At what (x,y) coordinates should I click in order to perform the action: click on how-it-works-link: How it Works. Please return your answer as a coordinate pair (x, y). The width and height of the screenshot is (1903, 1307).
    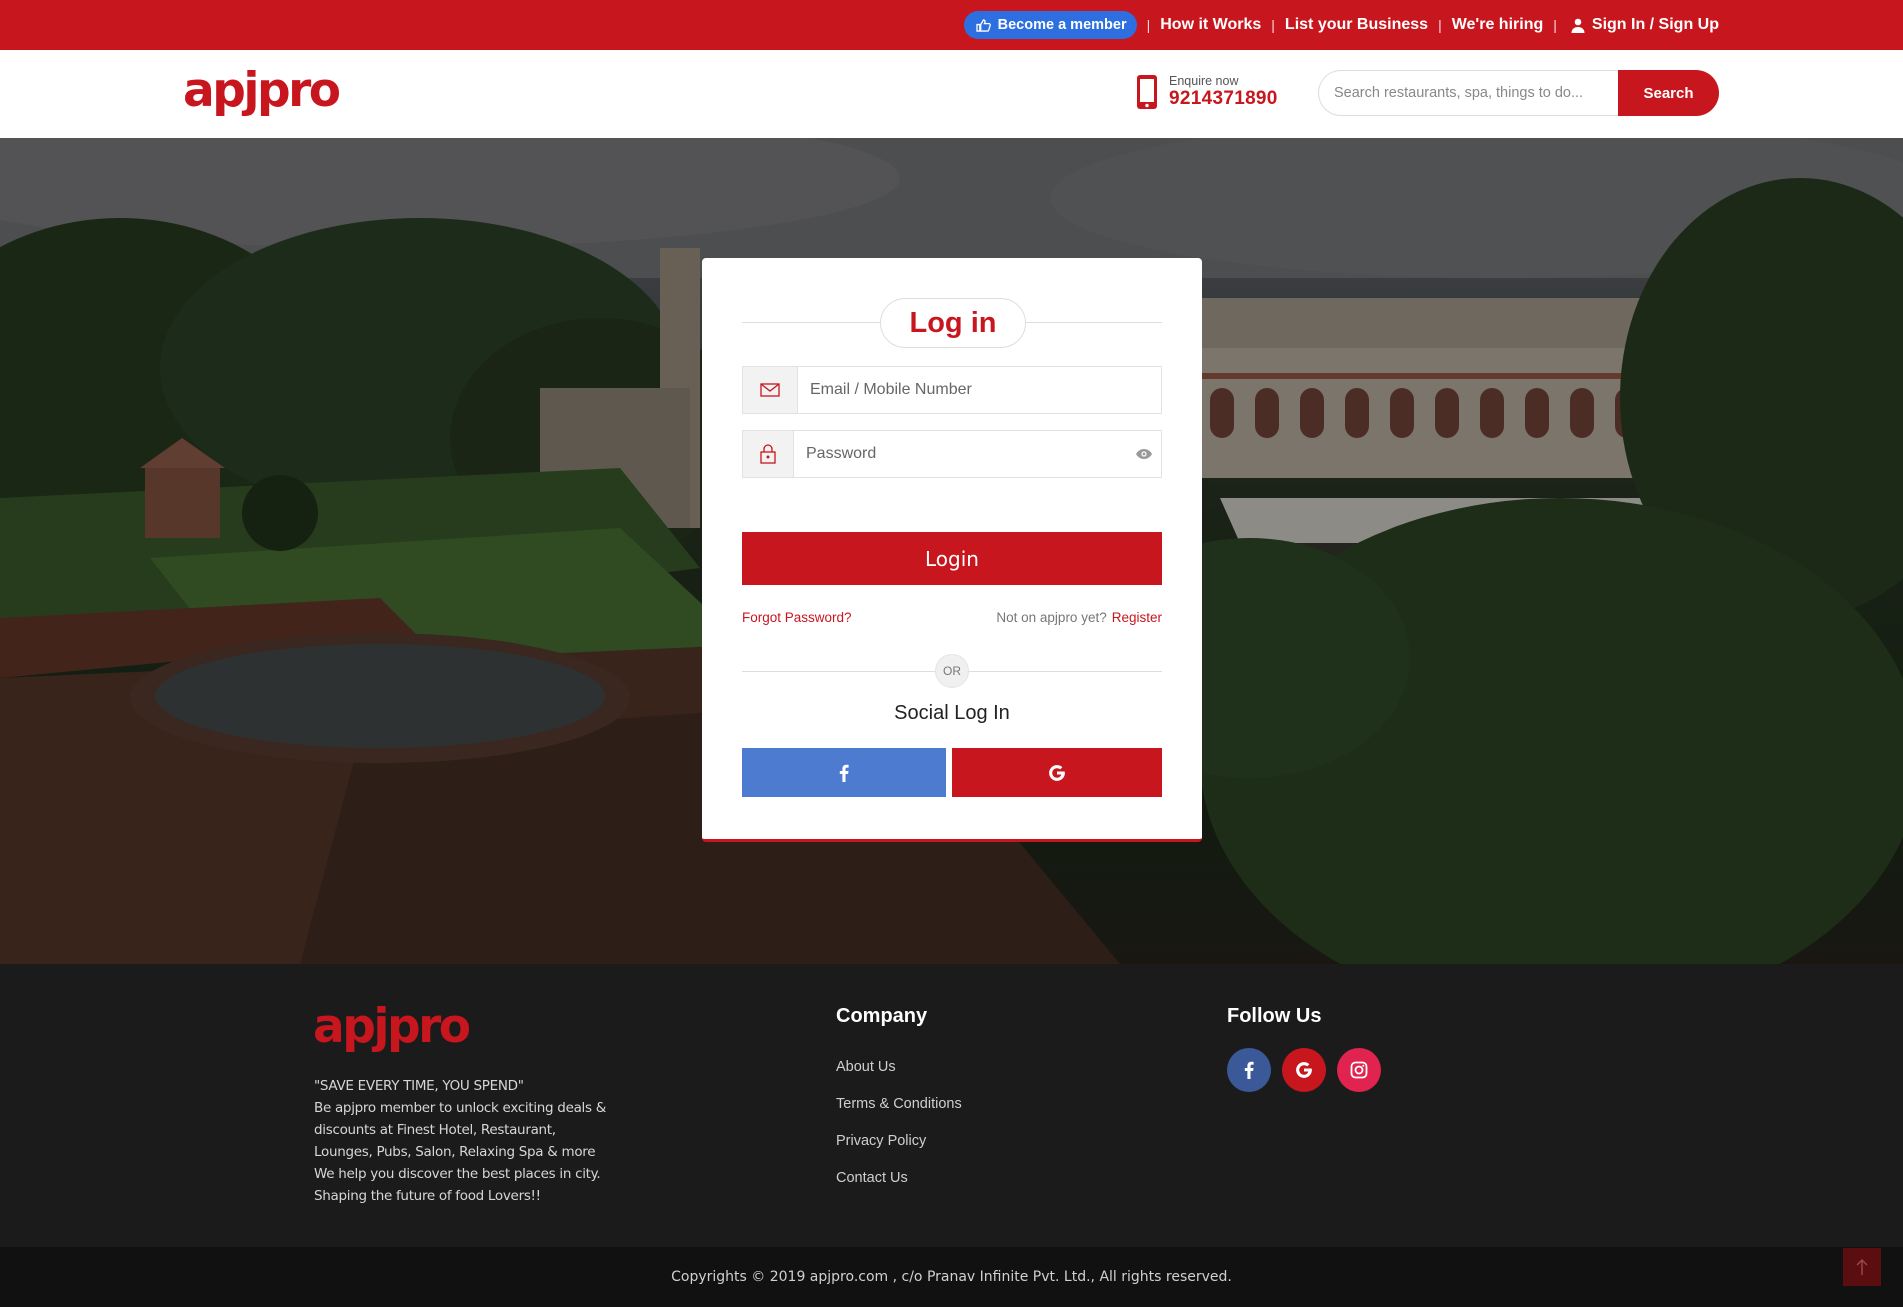
    Looking at the image, I should click on (1210, 25).